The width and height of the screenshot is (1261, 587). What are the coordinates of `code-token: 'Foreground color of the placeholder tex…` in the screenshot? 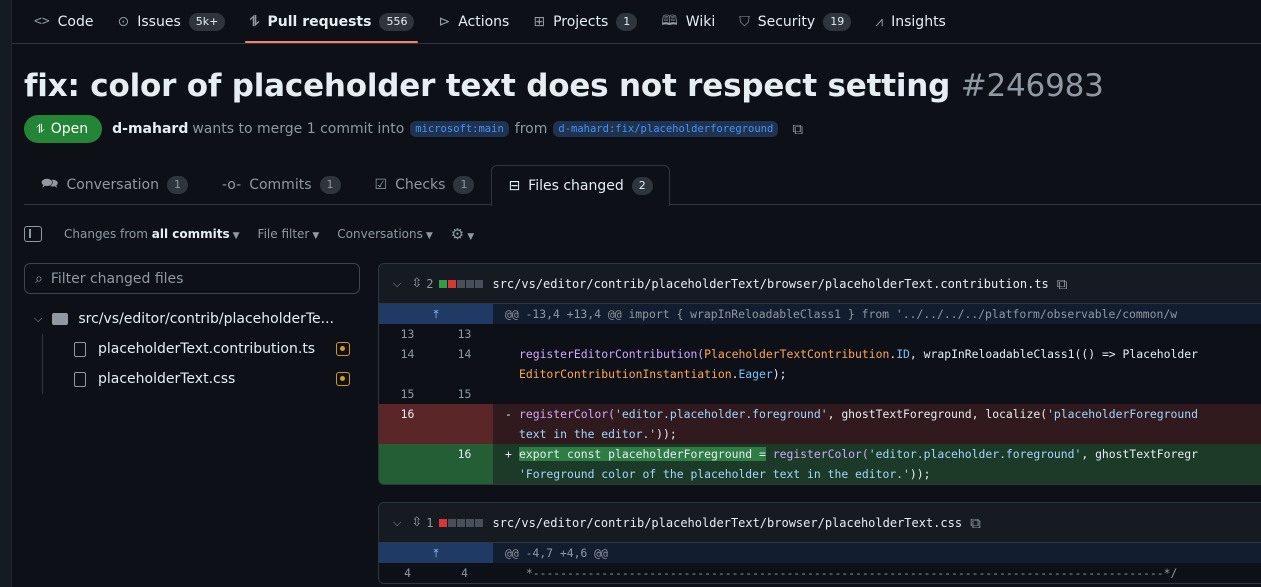 It's located at (714, 474).